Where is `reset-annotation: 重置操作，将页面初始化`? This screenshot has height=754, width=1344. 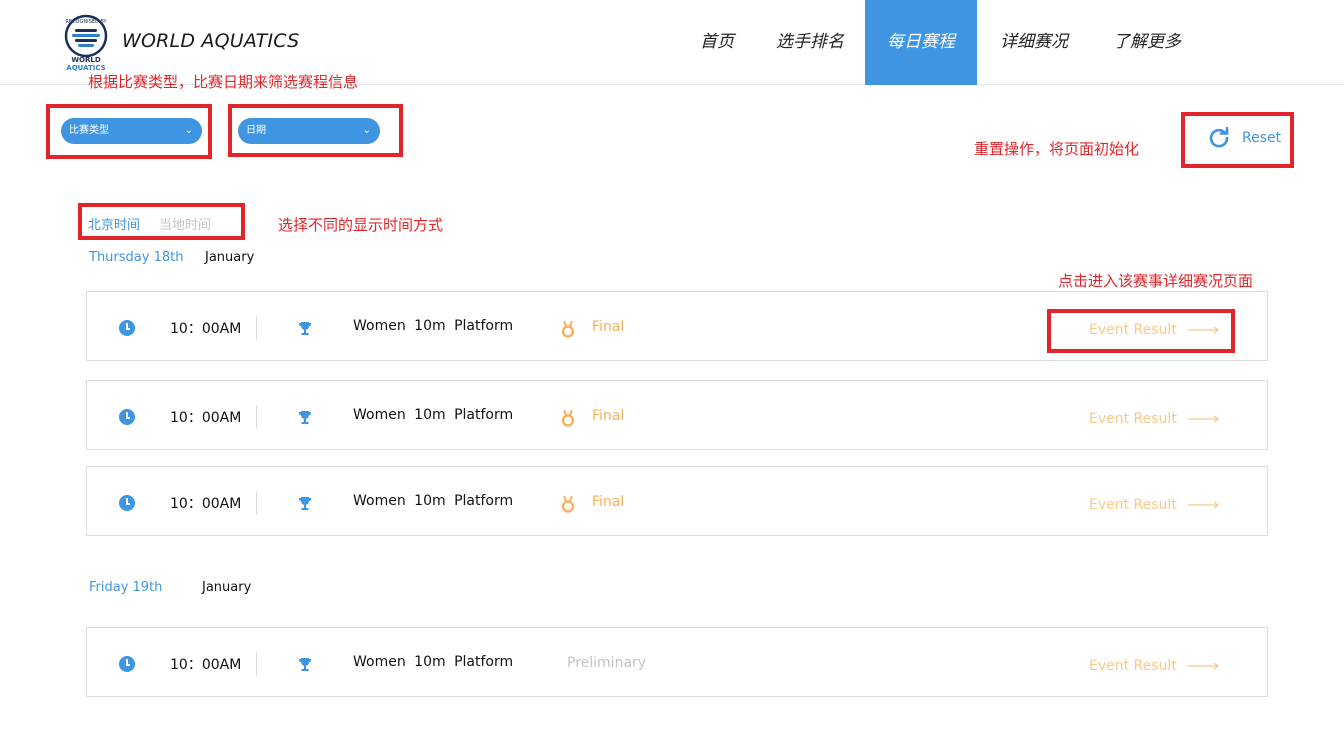 reset-annotation: 重置操作，将页面初始化 is located at coordinates (1057, 149).